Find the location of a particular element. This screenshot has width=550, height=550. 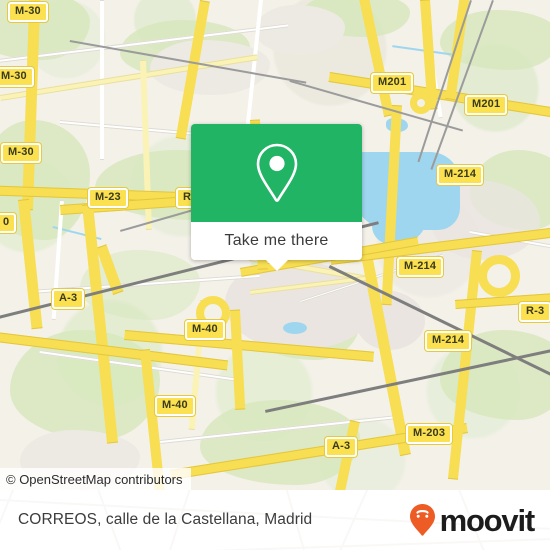

popup-card-header is located at coordinates (276, 173).